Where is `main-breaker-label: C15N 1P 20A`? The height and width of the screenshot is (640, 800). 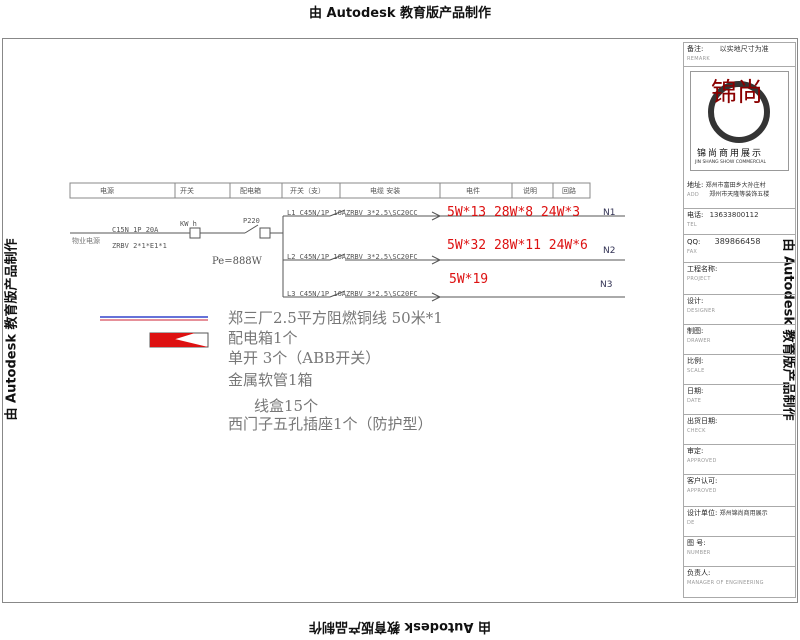 main-breaker-label: C15N 1P 20A is located at coordinates (135, 230).